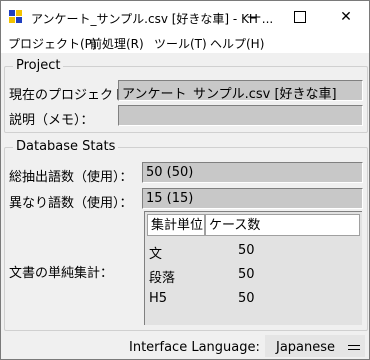 This screenshot has width=370, height=360. Describe the element at coordinates (180, 43) in the screenshot. I see `menu-tools: ツール(T)` at that location.